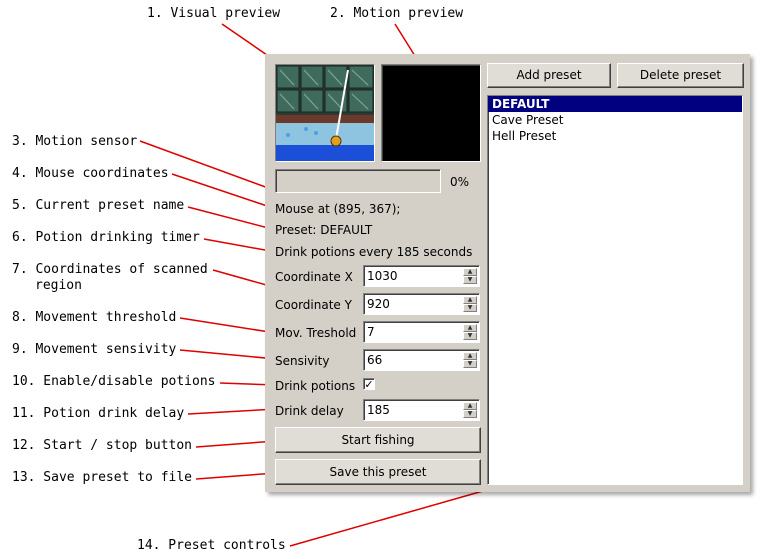  I want to click on coordinate-x-spinbox: 1030 ▲ ▼, so click(421, 276).